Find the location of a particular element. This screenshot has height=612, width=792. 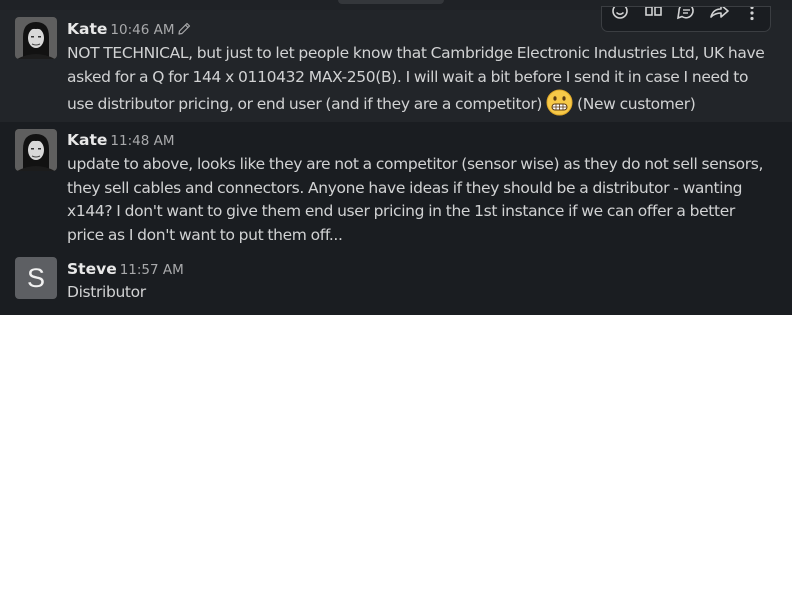

grimacing-face-emoji is located at coordinates (559, 106).